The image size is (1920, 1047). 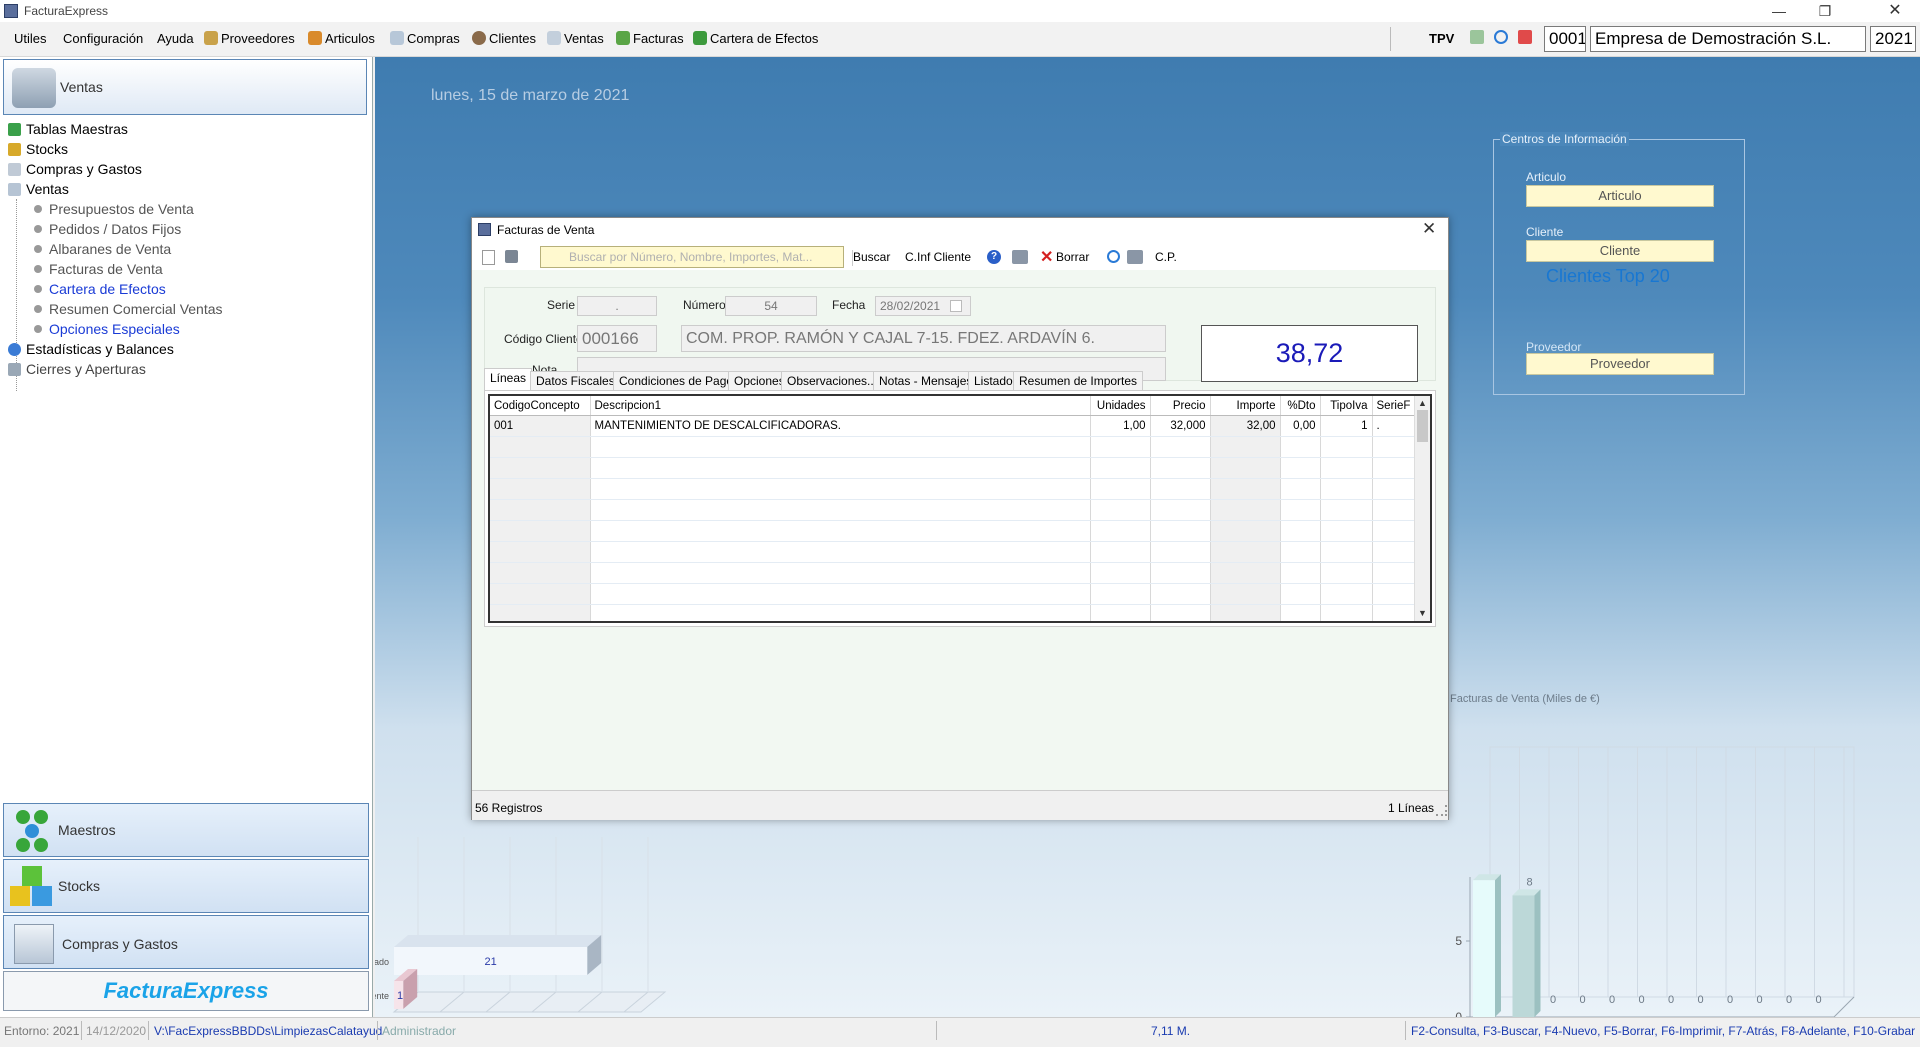 I want to click on col-header-precio: Precio, so click(x=1180, y=406).